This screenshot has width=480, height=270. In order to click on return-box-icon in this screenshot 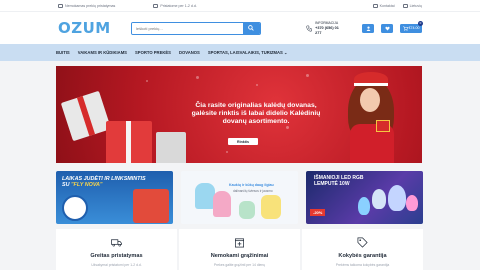, I will do `click(239, 243)`.